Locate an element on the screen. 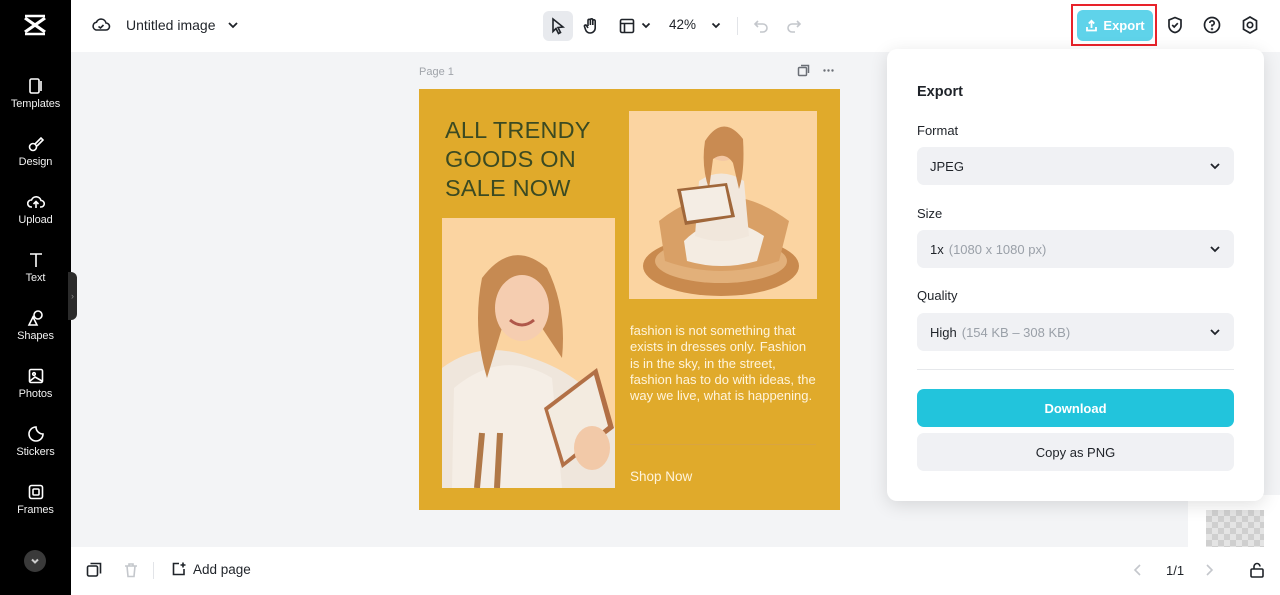 This screenshot has width=1280, height=595. woman-reading-illustration is located at coordinates (721, 211).